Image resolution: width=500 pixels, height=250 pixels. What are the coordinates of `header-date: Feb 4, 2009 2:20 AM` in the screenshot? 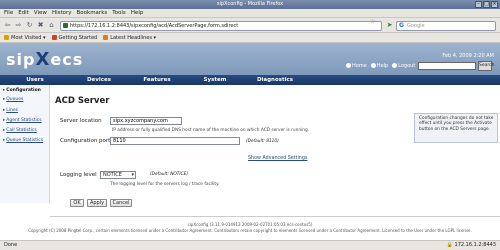 It's located at (468, 56).